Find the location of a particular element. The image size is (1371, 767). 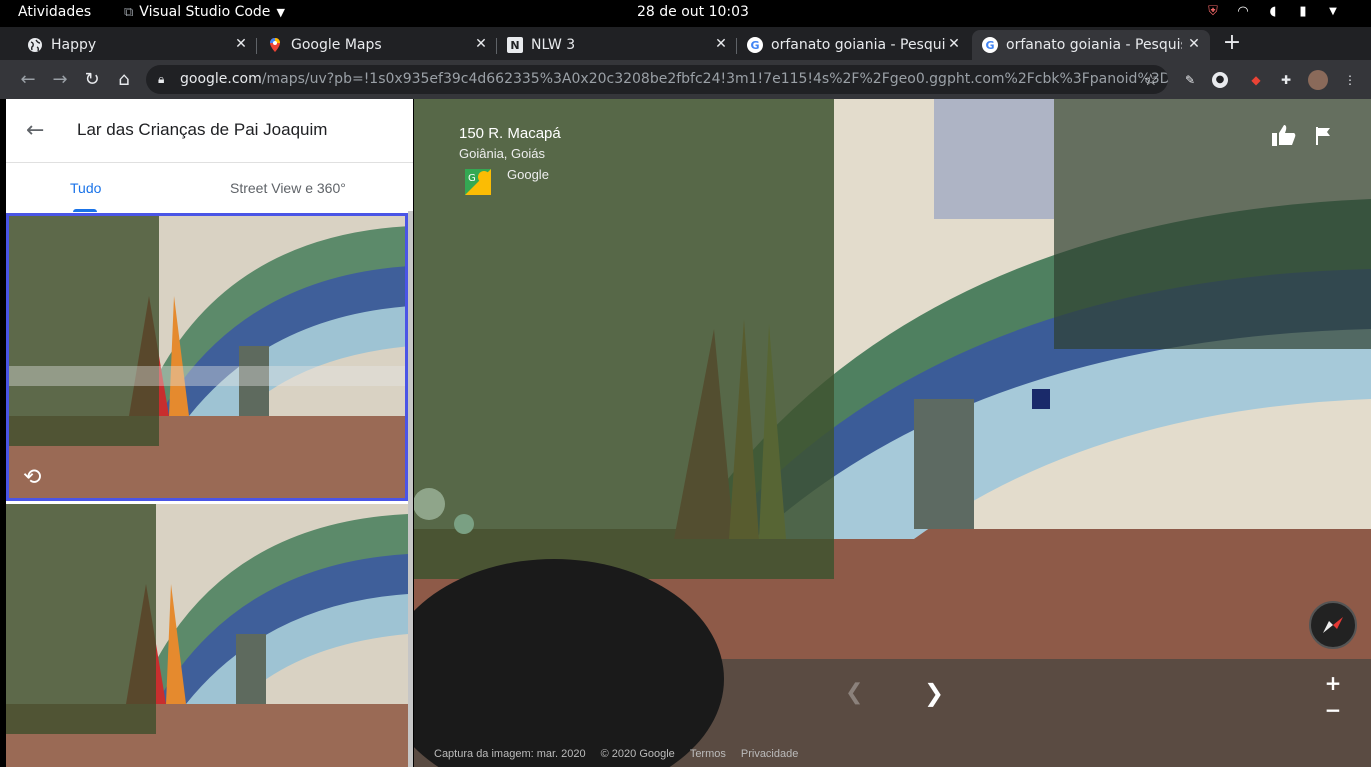

place-title: Lar das Crianças de Pai Joaquim is located at coordinates (202, 129).